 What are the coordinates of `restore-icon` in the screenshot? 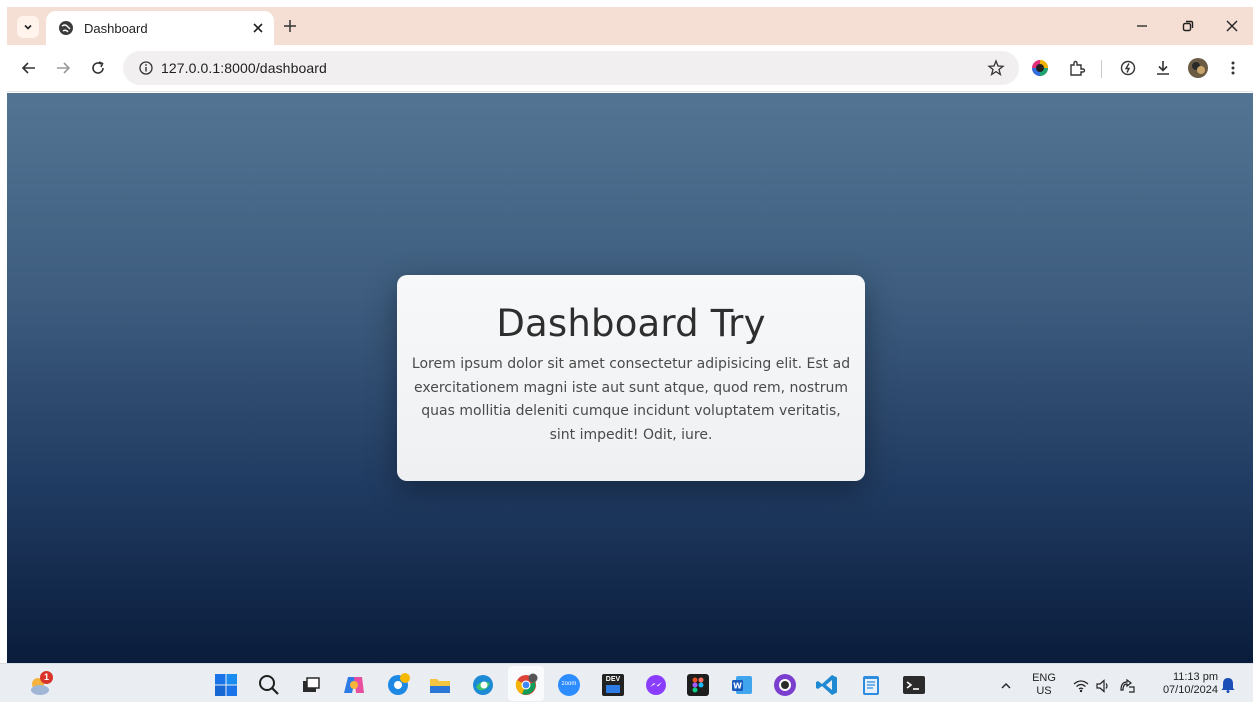 It's located at (1188, 26).